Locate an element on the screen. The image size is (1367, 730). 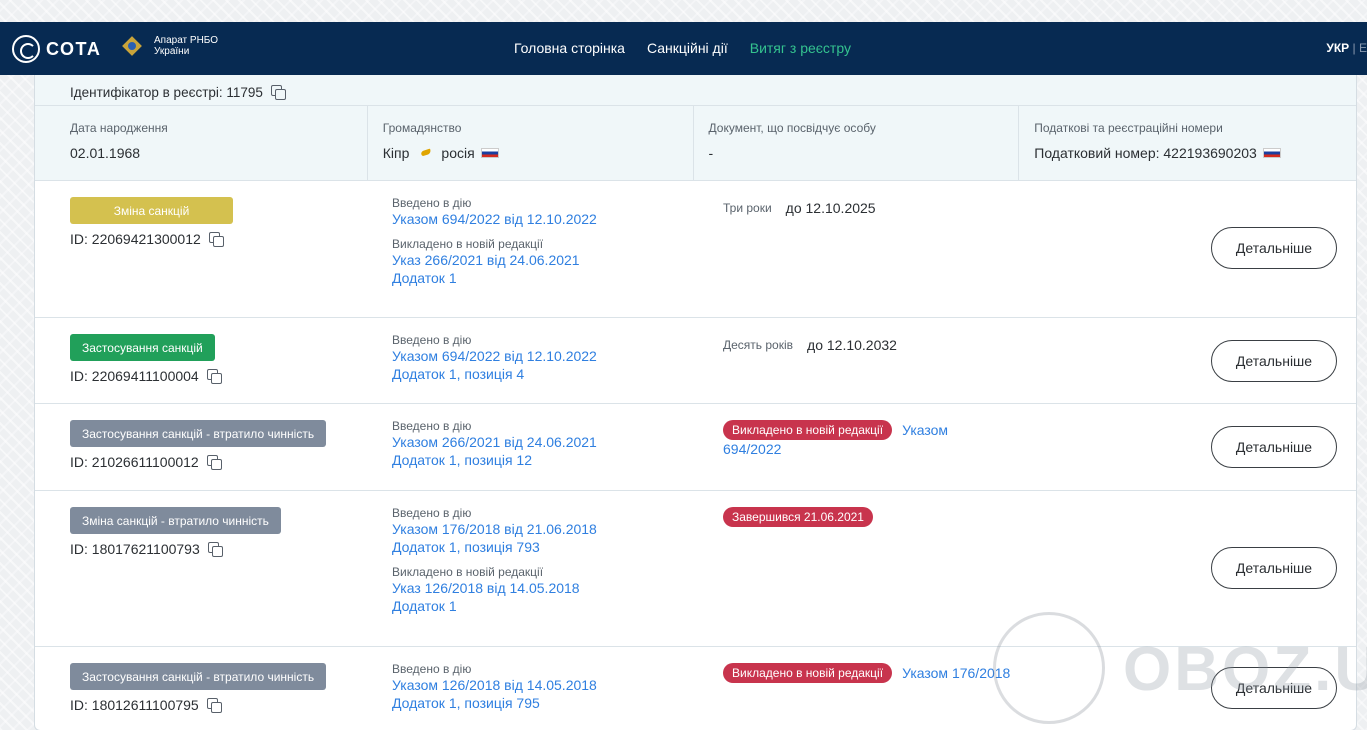
sanction-type-badge: Застосування санкцій is located at coordinates (142, 347).